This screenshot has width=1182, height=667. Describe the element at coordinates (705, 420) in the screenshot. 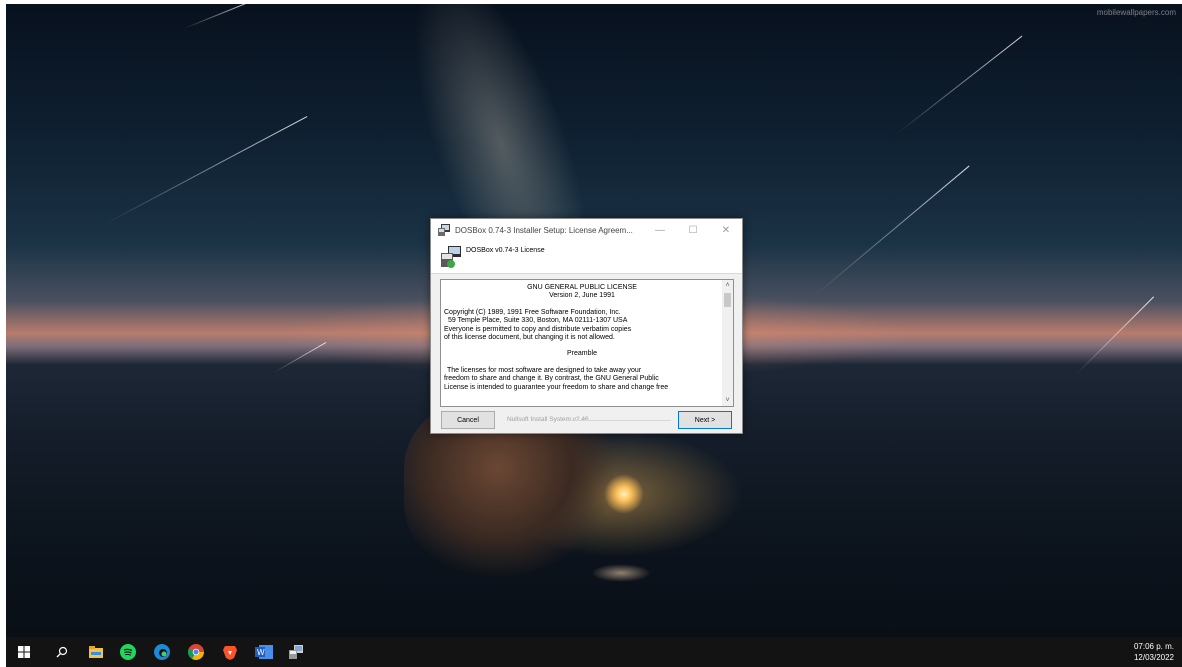

I see `next-button: Next >` at that location.